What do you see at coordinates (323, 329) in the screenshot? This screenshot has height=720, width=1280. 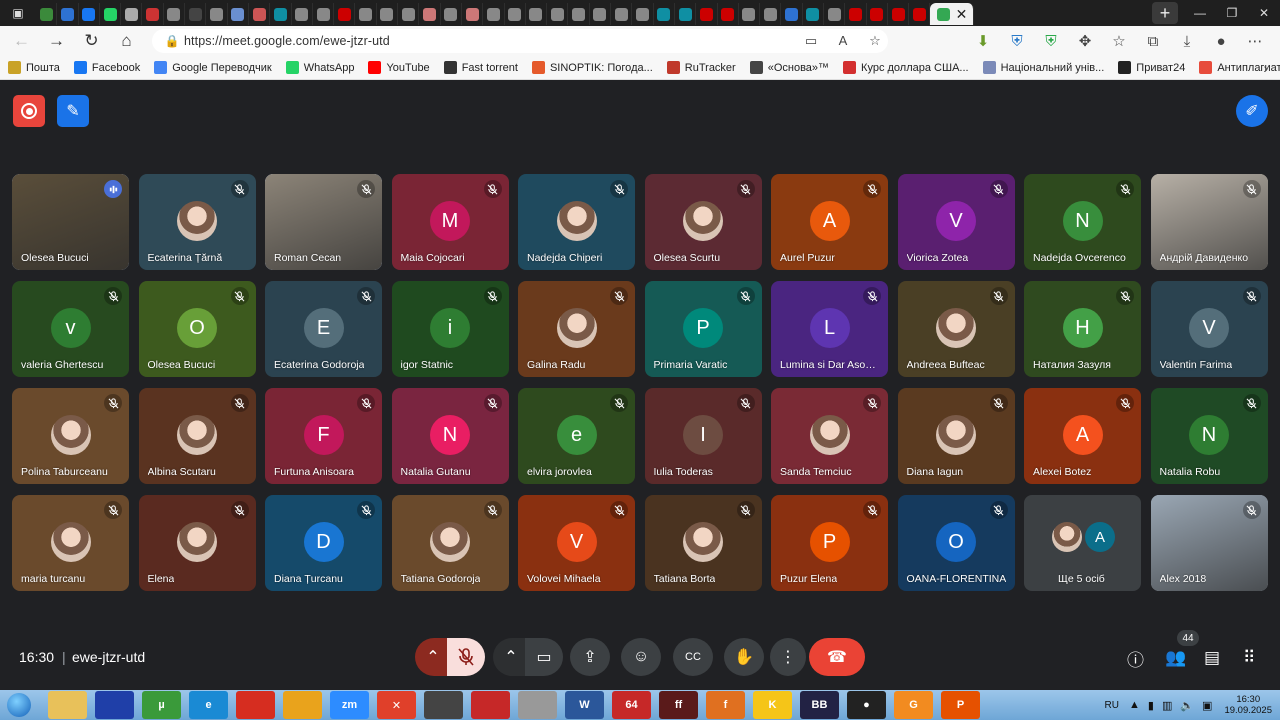 I see `participant-tile: E Ecaterina Godoroja` at bounding box center [323, 329].